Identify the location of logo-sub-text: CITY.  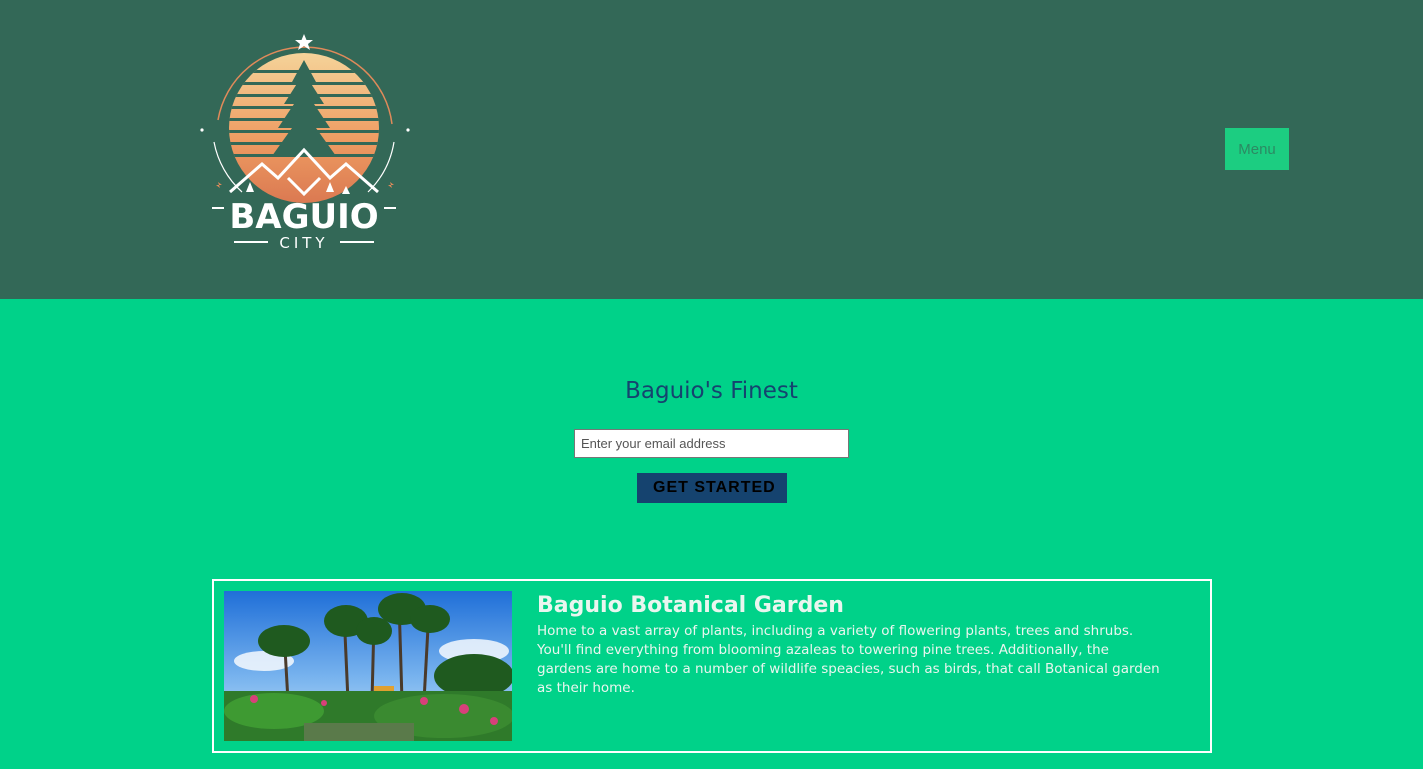
(303, 243).